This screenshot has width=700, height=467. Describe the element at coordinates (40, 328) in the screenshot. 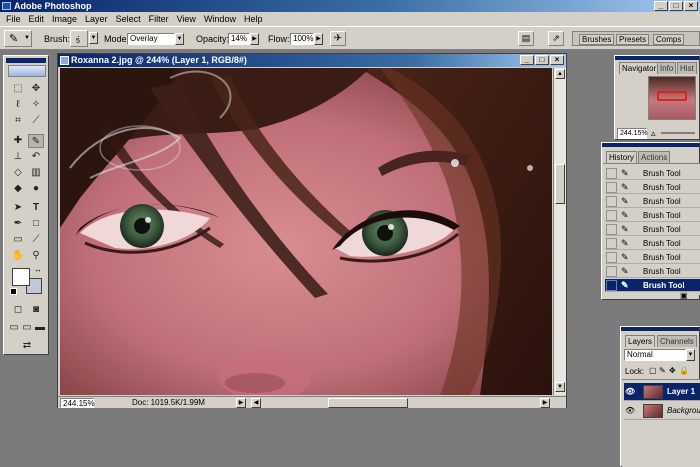

I see `full-screen-mode-icon: ▬` at that location.